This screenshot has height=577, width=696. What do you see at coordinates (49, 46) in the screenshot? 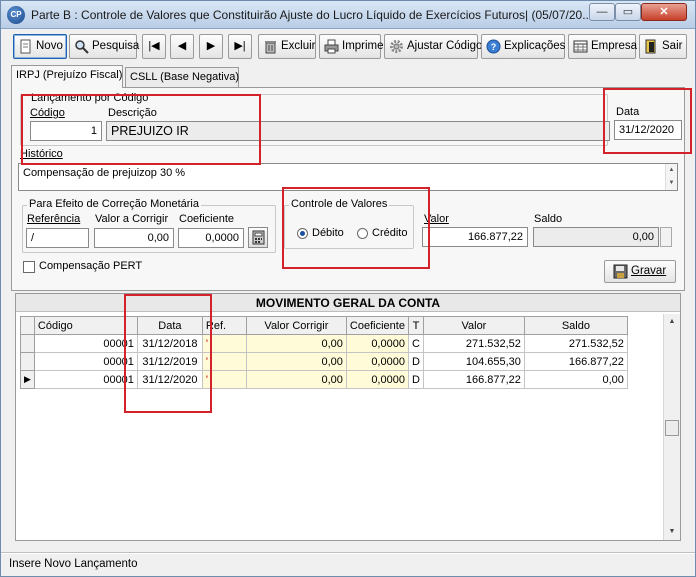
I see `novo-label: Novo` at bounding box center [49, 46].